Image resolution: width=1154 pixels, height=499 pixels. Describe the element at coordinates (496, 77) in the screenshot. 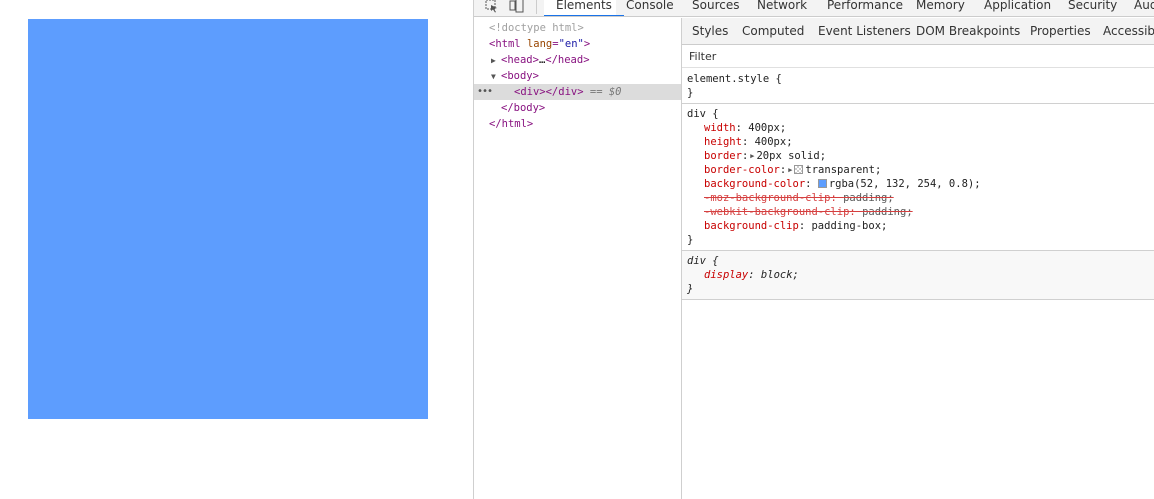

I see `collapse-arrow-icon: ▼` at that location.